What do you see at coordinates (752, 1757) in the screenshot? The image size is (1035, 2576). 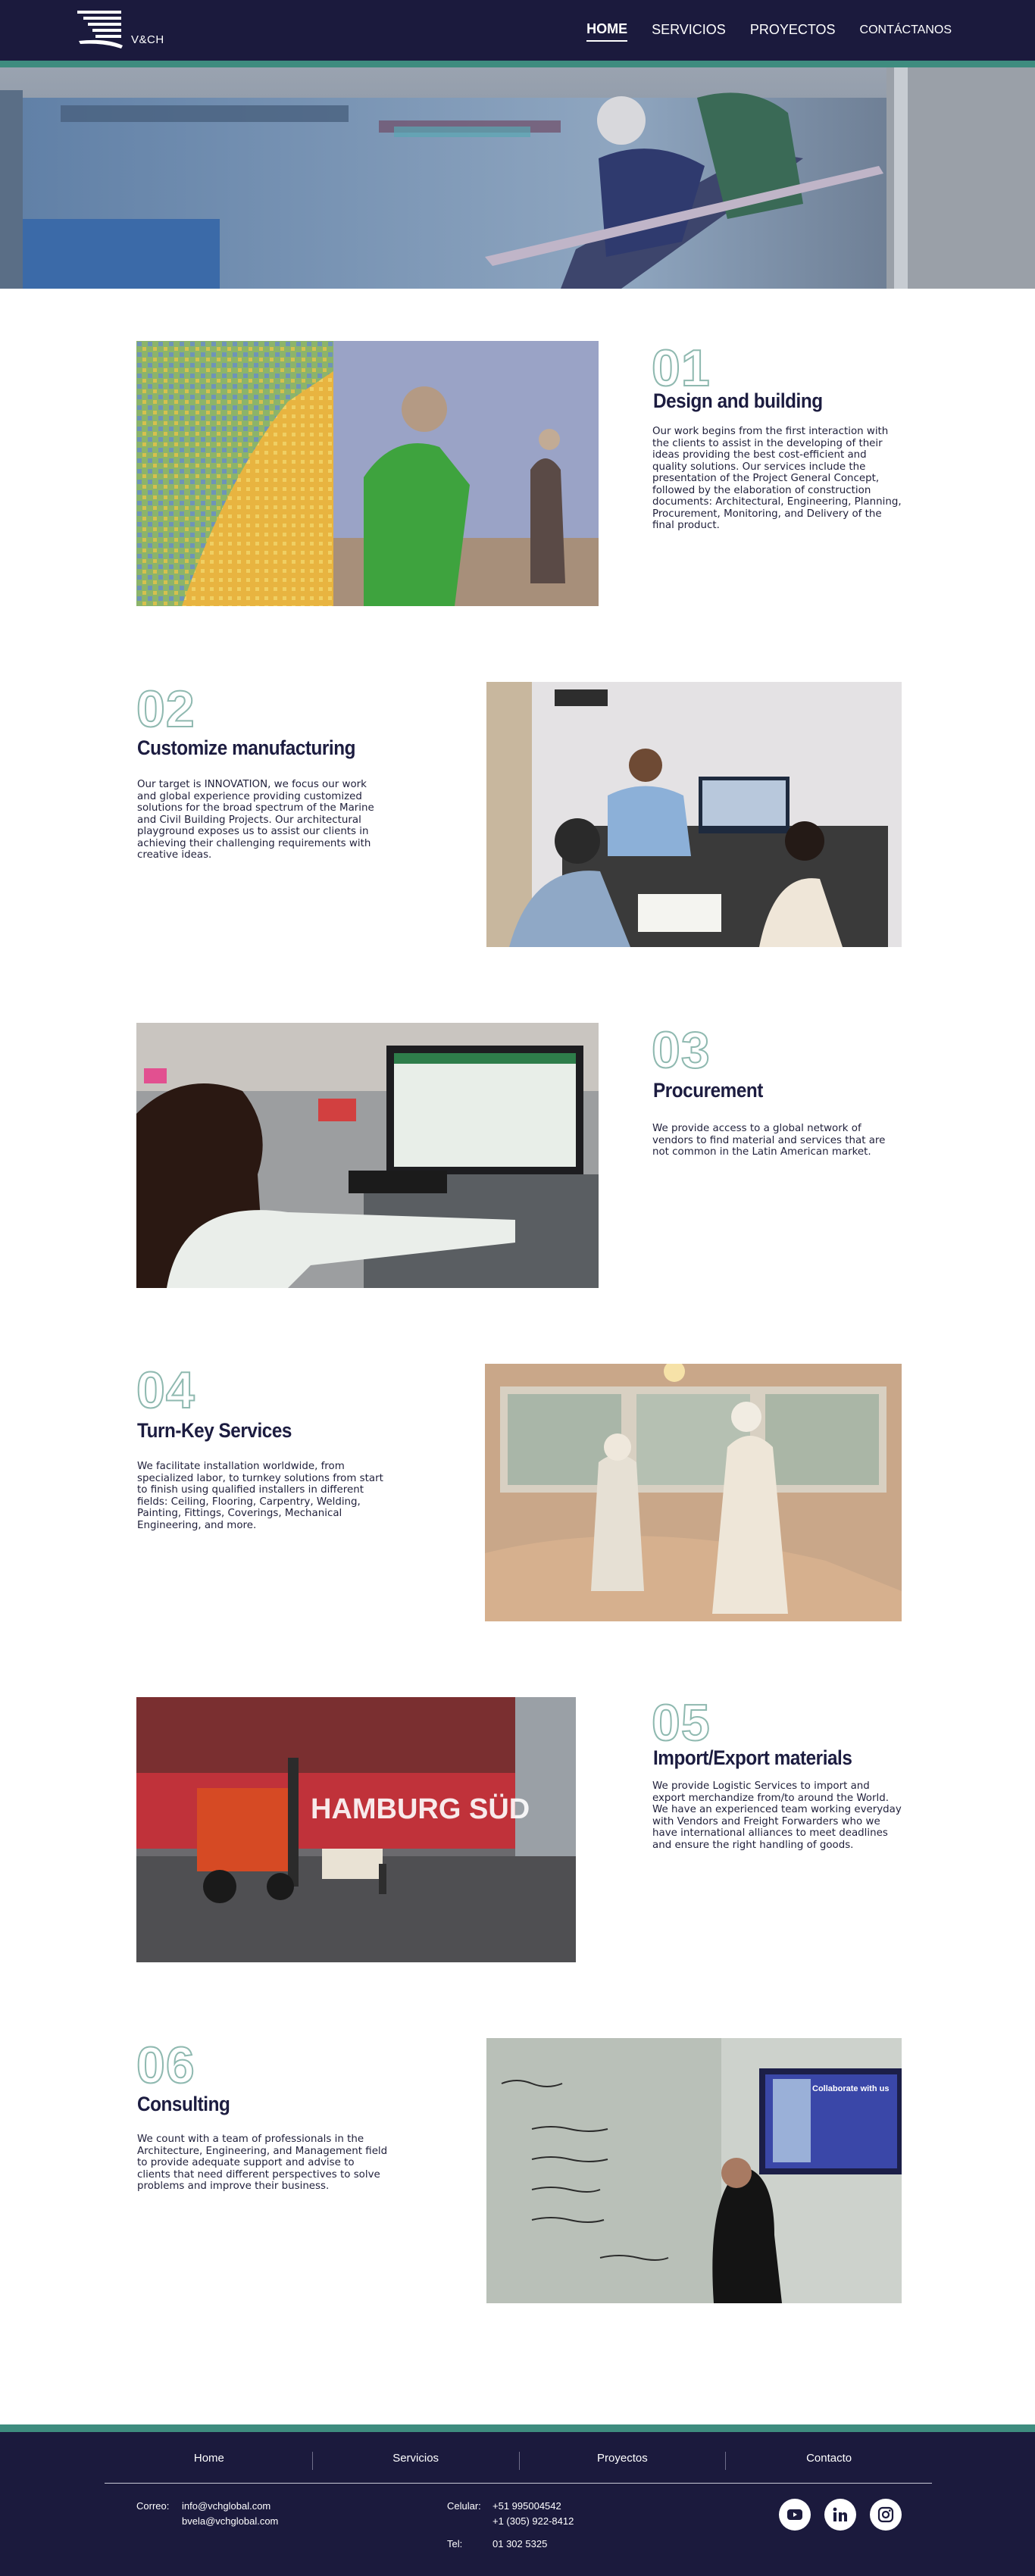 I see `section-title: Import/Export materials` at bounding box center [752, 1757].